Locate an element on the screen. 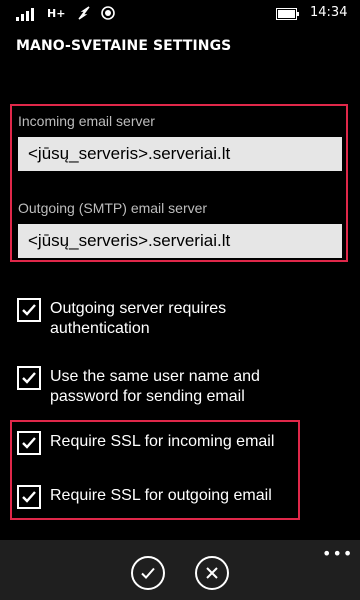  cancel-icon is located at coordinates (212, 573).